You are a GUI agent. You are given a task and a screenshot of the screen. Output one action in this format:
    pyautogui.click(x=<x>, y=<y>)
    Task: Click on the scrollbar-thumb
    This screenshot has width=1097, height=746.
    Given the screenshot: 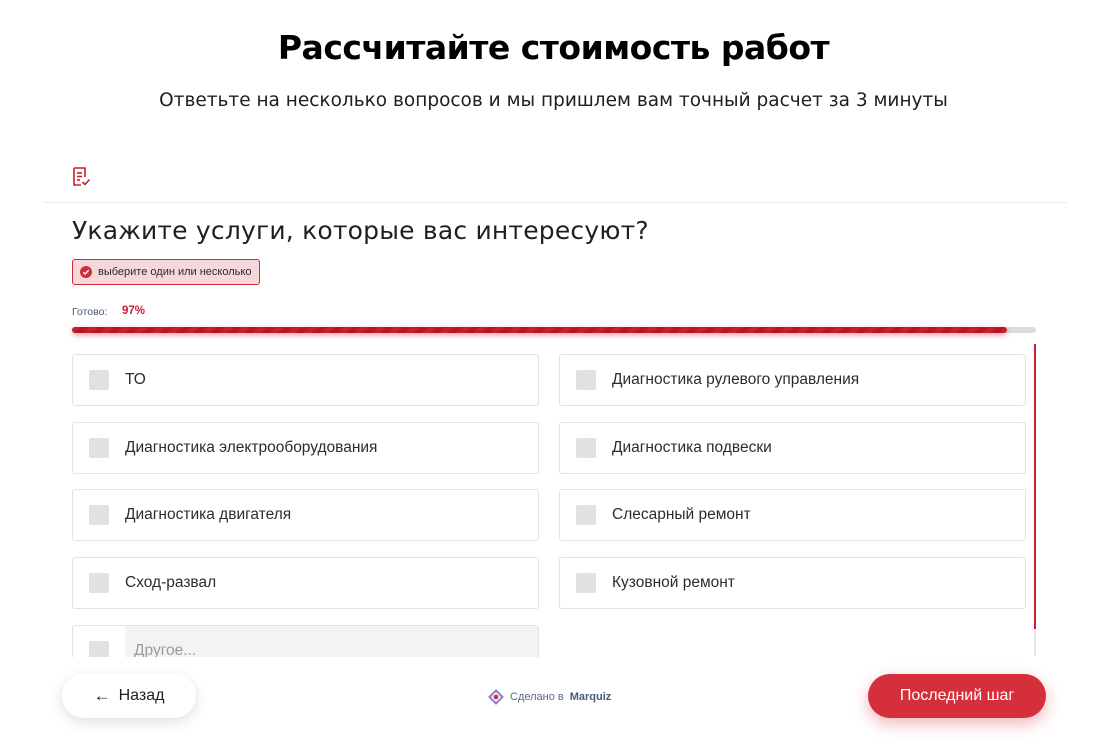 What is the action you would take?
    pyautogui.click(x=1035, y=486)
    